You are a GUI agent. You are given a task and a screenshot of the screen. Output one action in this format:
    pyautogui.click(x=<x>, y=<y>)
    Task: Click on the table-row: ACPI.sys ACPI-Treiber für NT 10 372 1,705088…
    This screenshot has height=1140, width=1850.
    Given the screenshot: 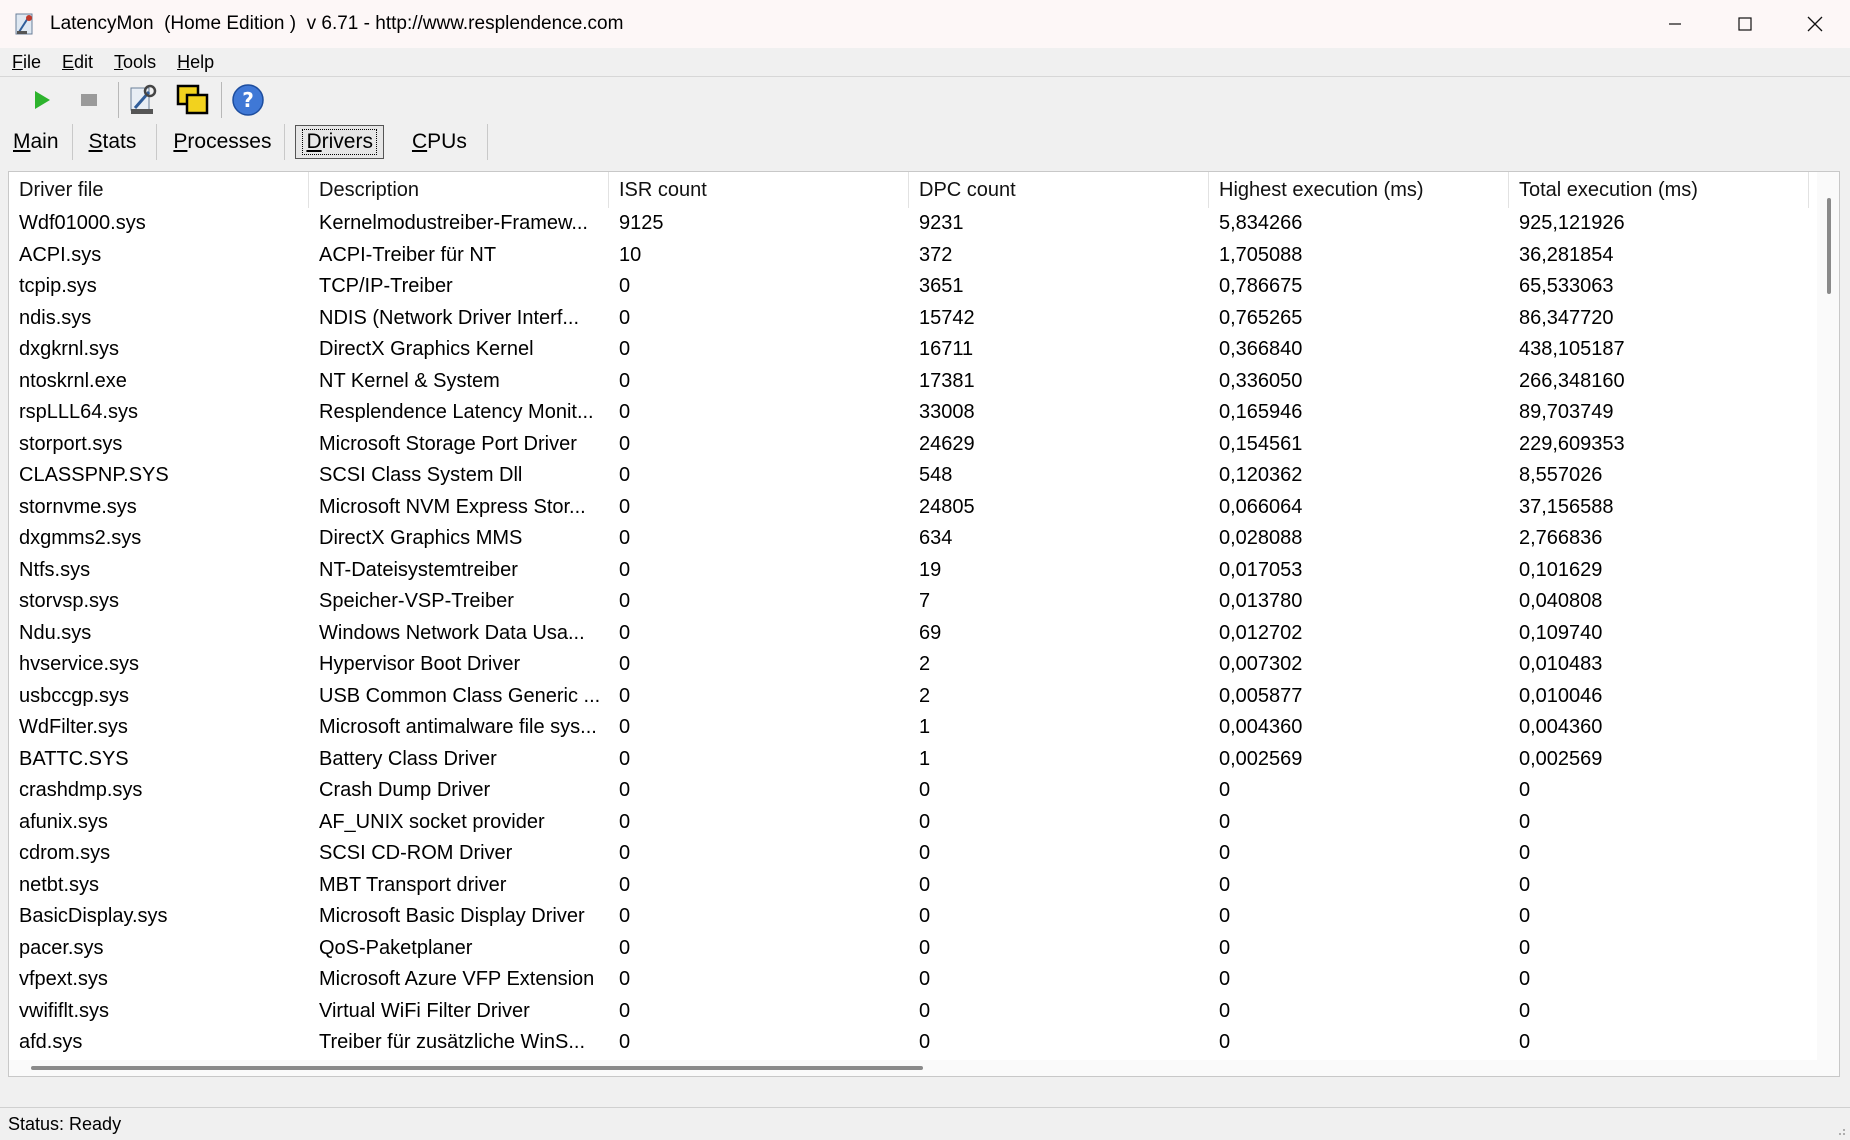 What is the action you would take?
    pyautogui.click(x=914, y=256)
    